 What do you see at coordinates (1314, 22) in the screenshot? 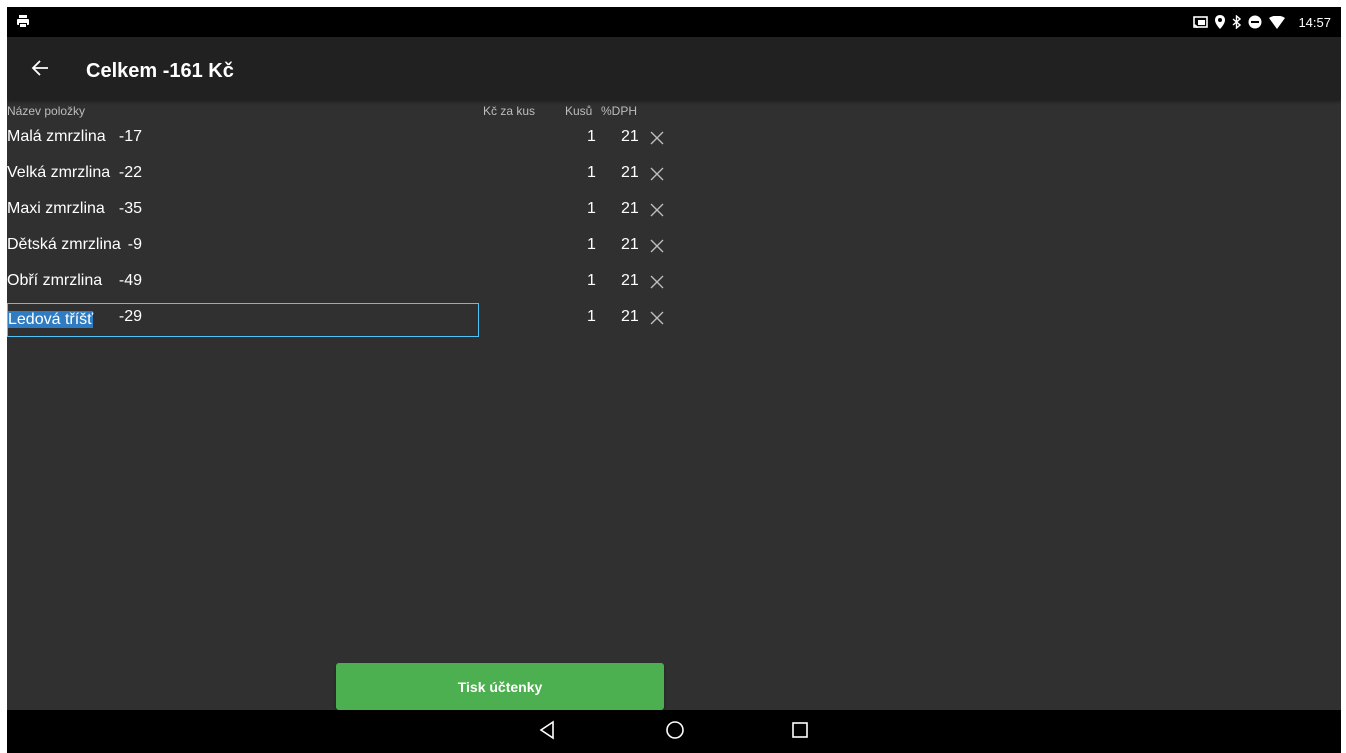
I see `clock: 14:57` at bounding box center [1314, 22].